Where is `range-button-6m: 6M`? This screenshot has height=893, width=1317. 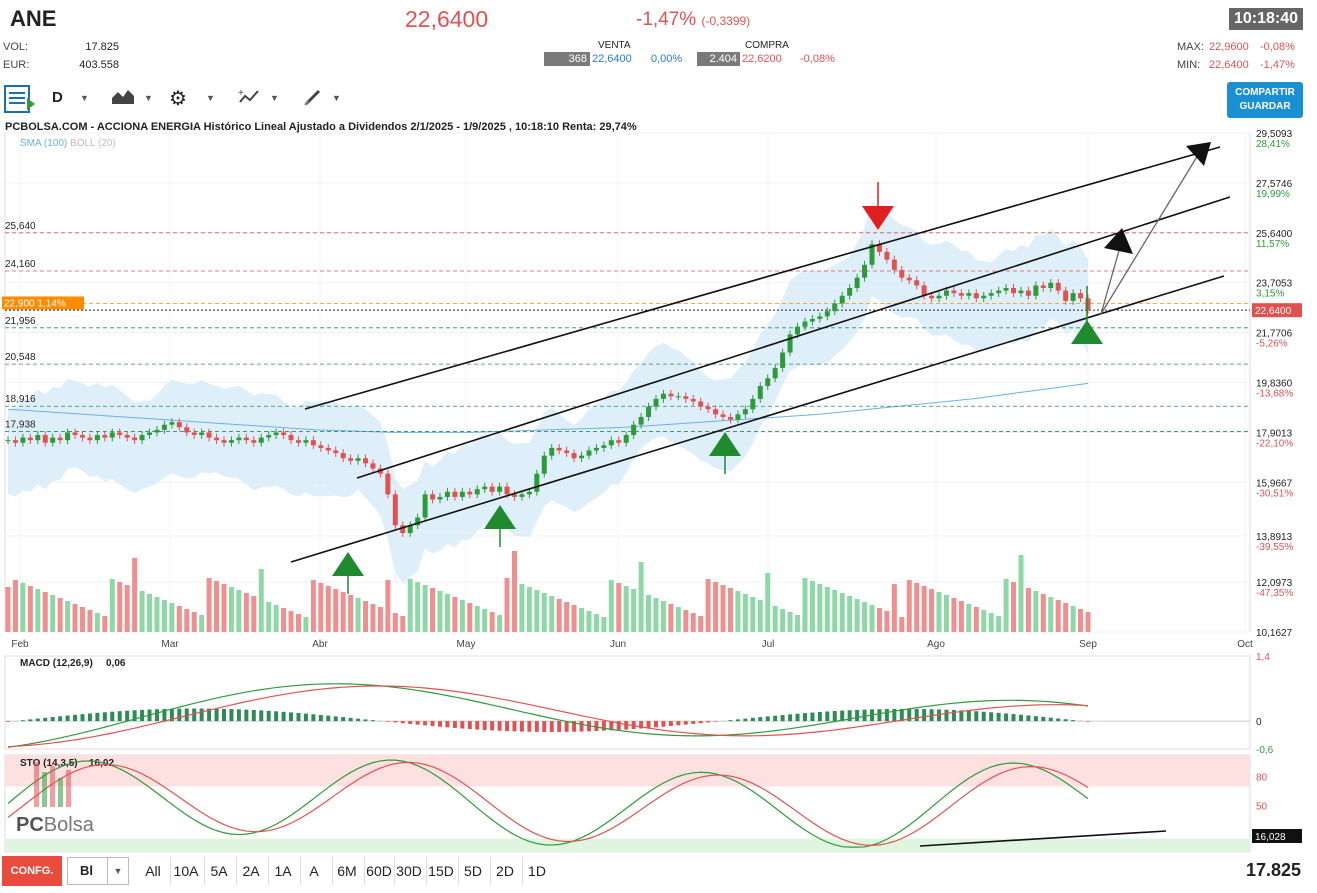 range-button-6m: 6M is located at coordinates (346, 871).